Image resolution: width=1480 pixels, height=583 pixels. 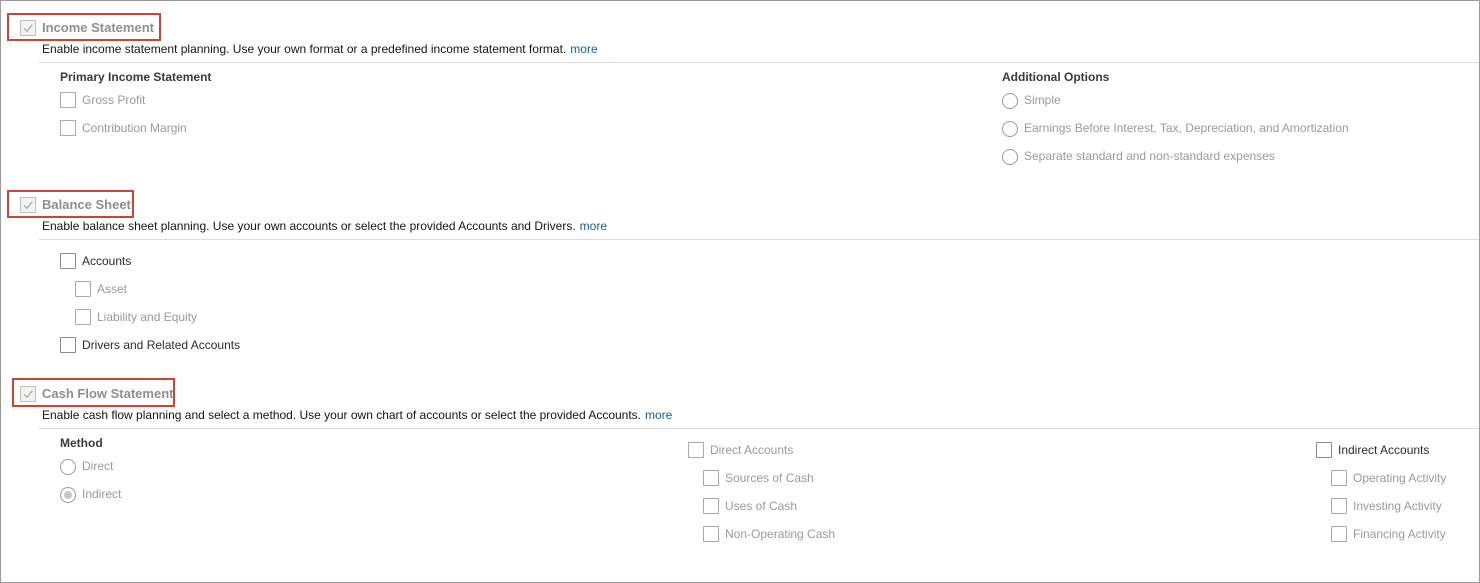 I want to click on accounts-checkbox, so click(x=68, y=261).